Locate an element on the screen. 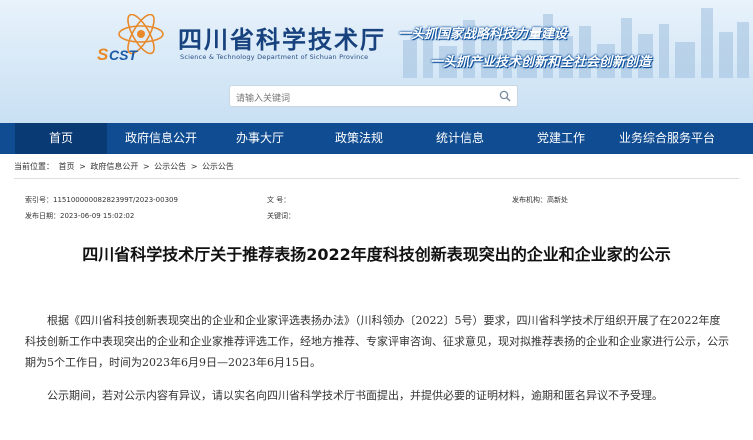 Image resolution: width=753 pixels, height=440 pixels. main-nav: 首页 政府信息公开 办事大厅 政策法规 统计信息 党建工作 业务综合服务平台 is located at coordinates (376, 138).